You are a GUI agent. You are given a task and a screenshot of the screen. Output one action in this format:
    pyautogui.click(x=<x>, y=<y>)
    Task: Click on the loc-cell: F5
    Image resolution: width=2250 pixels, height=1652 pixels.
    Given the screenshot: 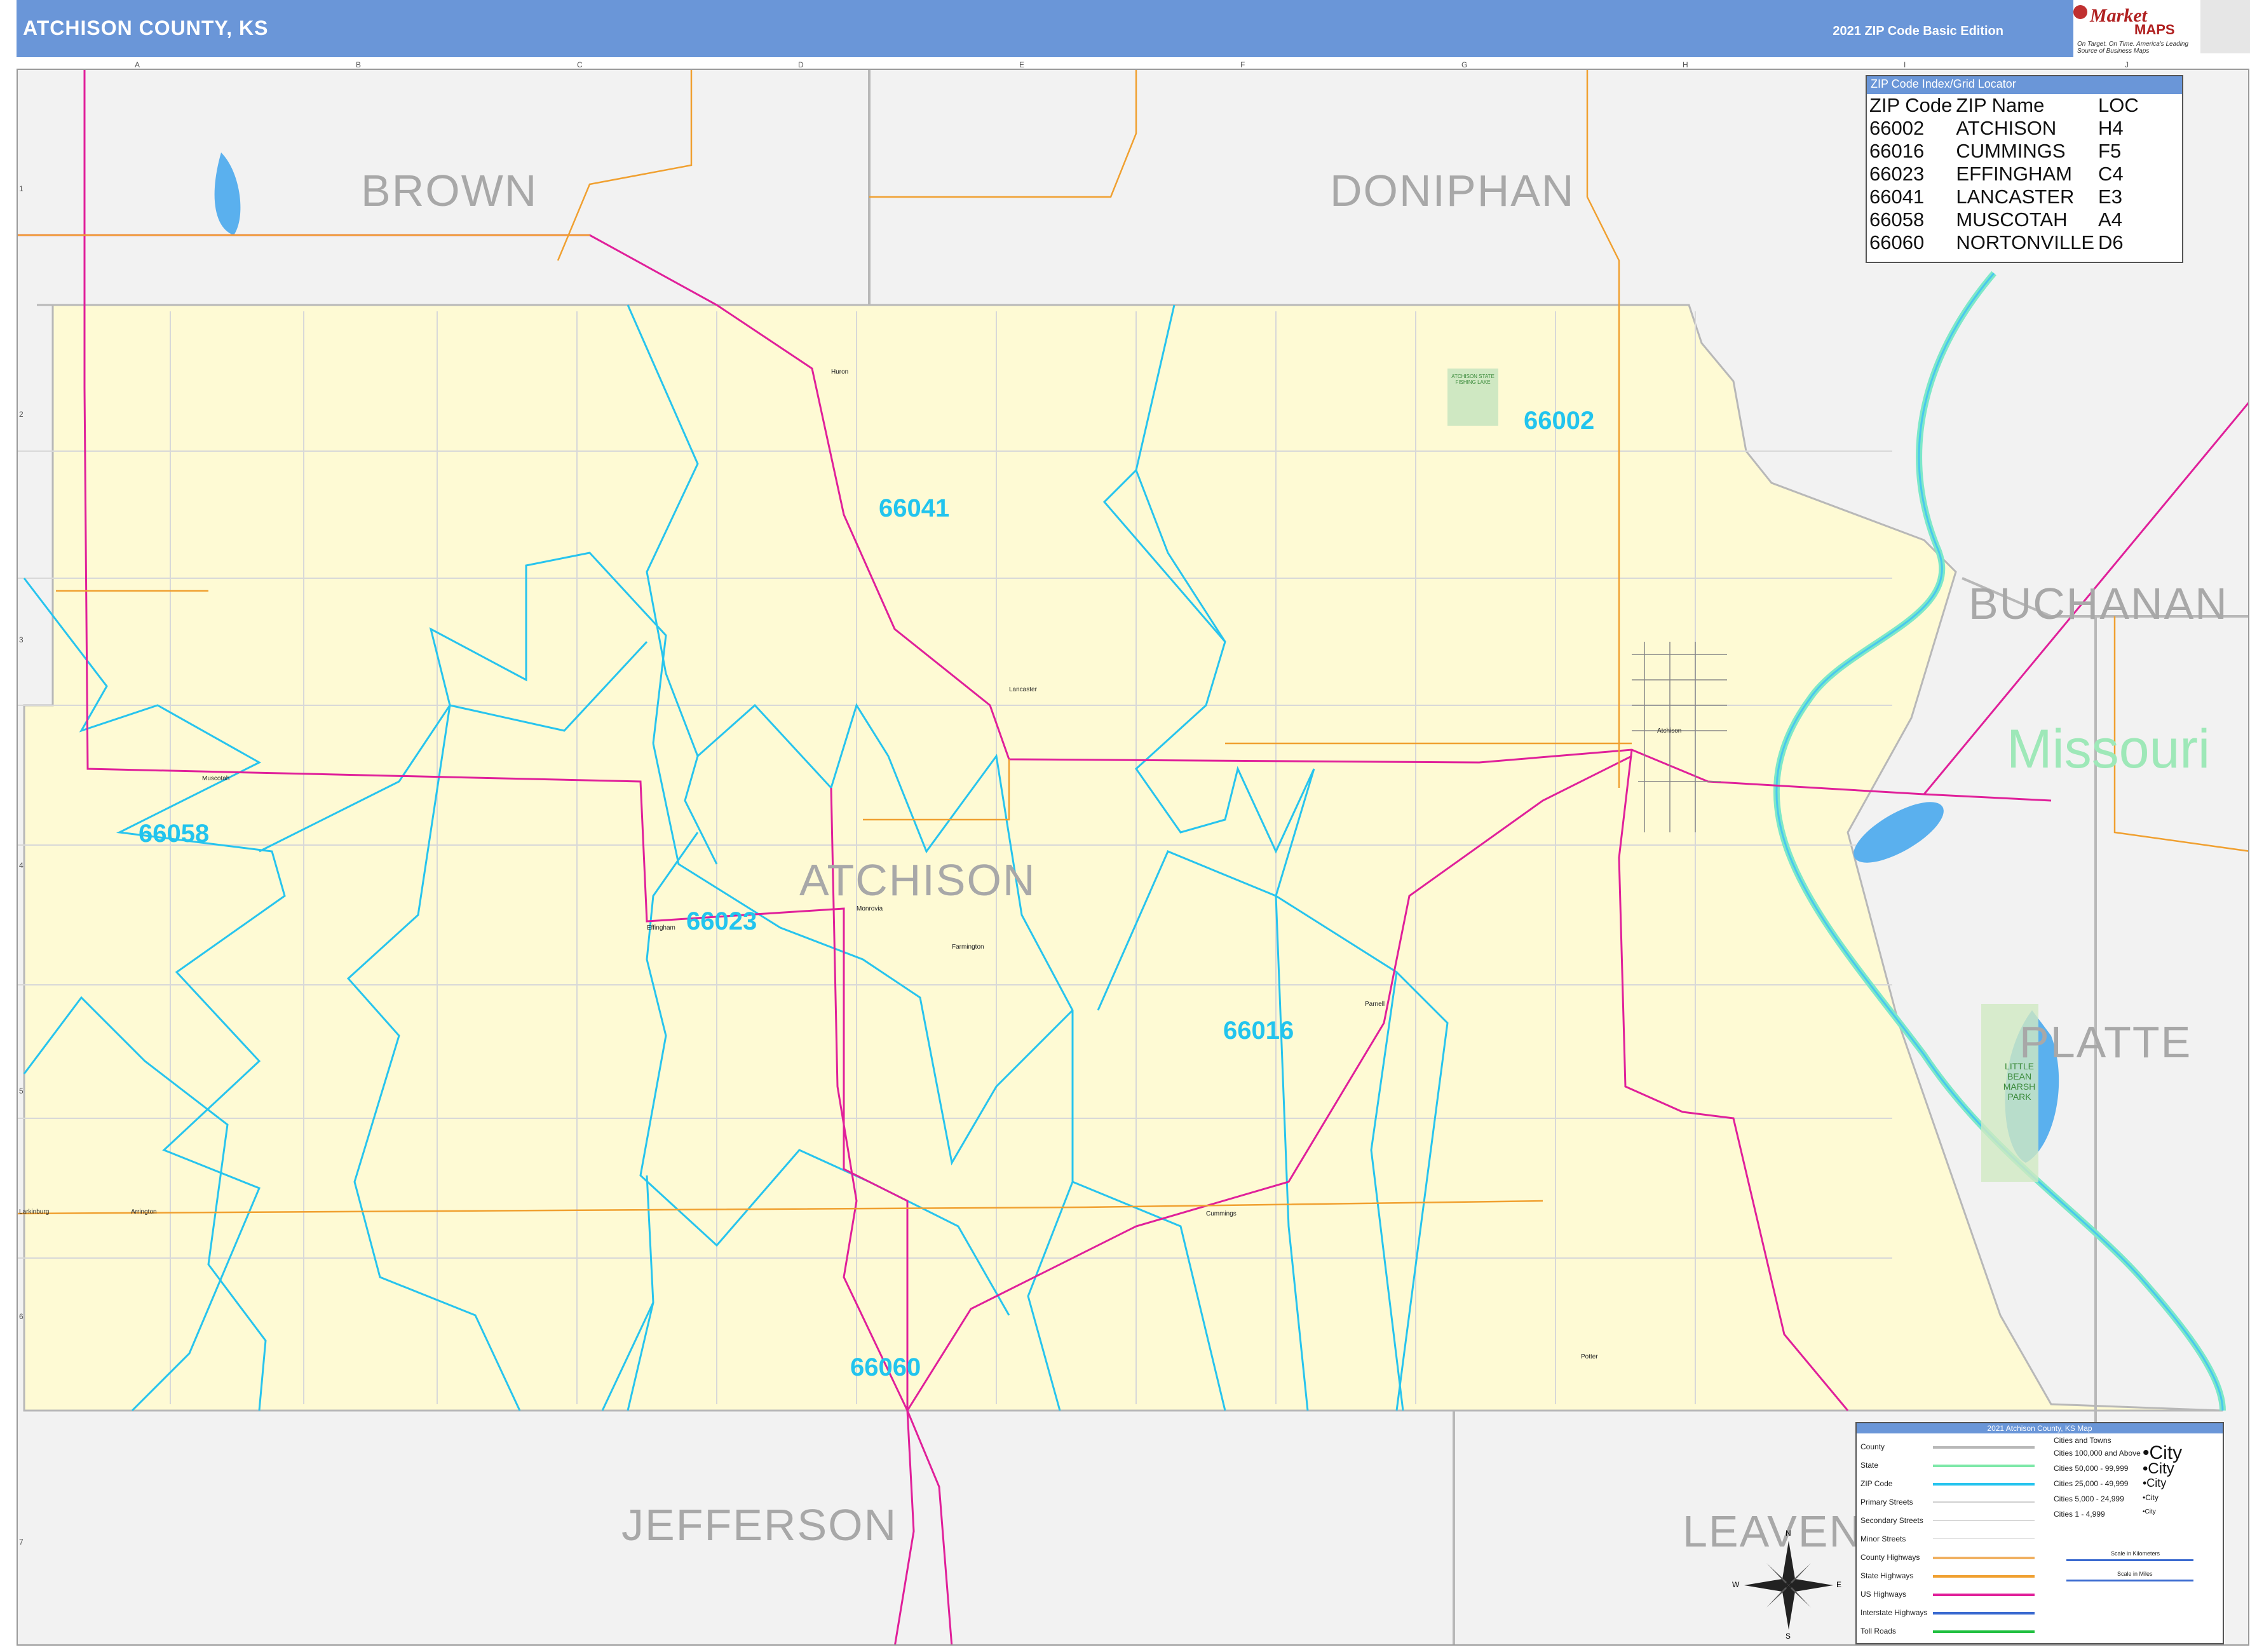 What is the action you would take?
    pyautogui.click(x=2110, y=151)
    